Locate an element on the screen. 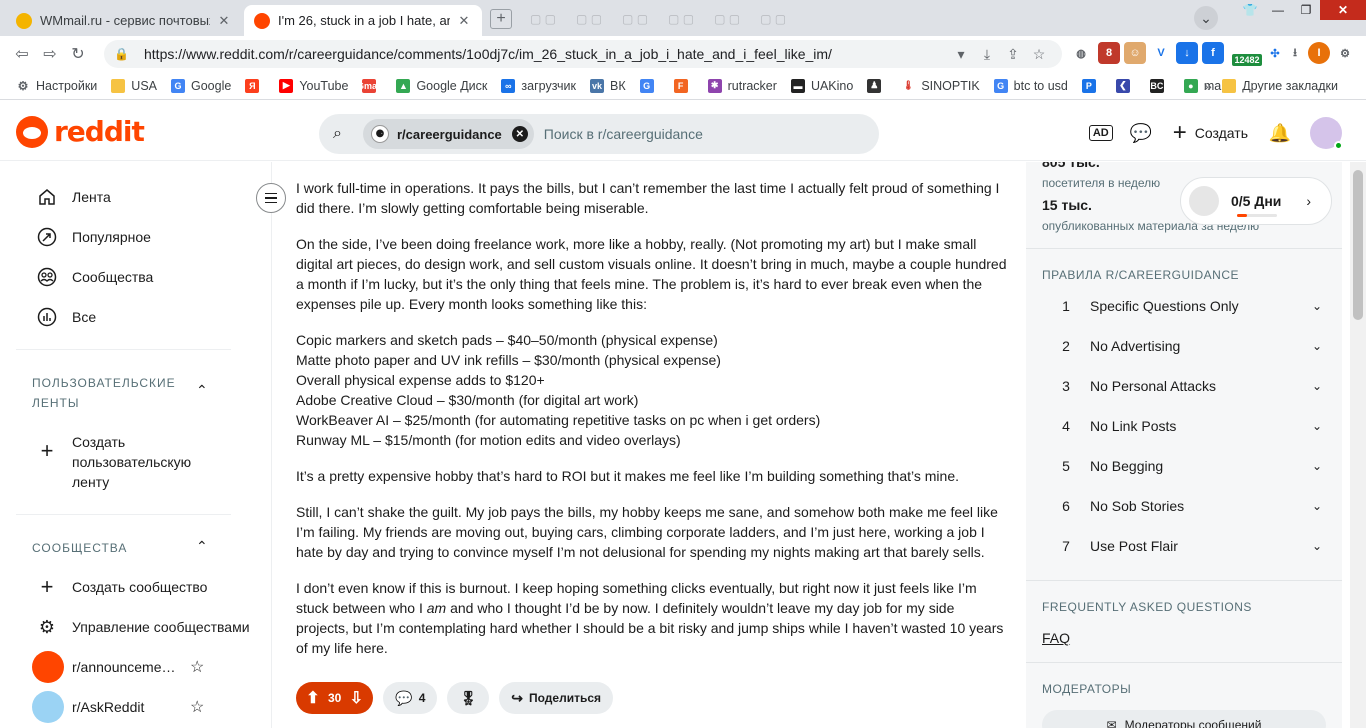 Image resolution: width=1366 pixels, height=728 pixels. communities-header: СООБЩЕСТВА is located at coordinates (107, 548).